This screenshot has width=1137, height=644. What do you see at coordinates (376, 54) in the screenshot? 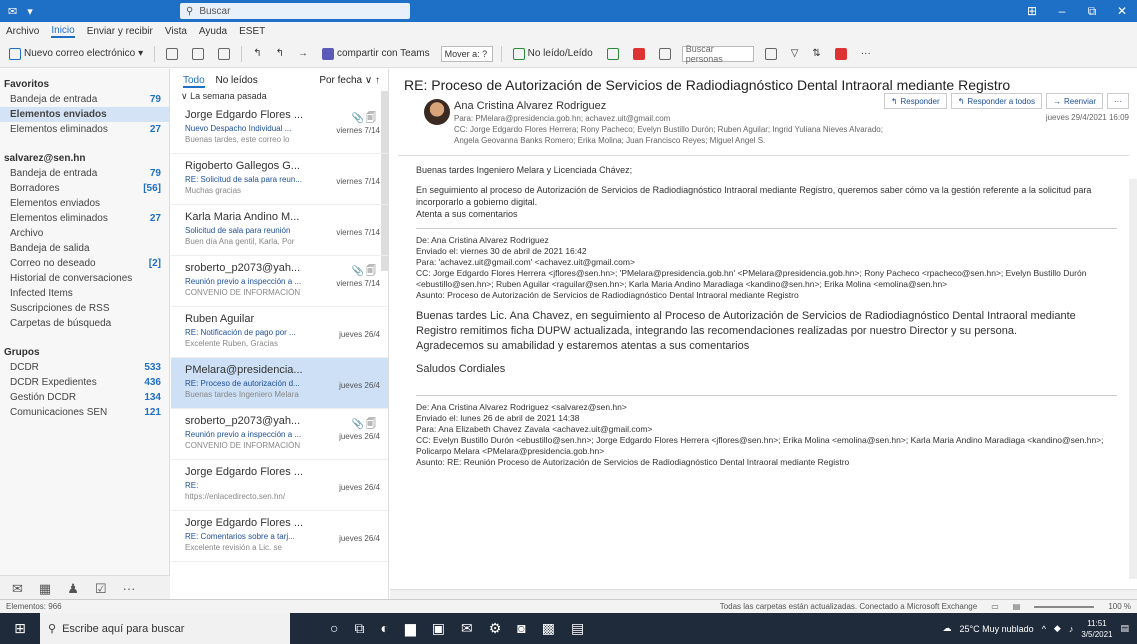
I see `share-teams-button: compartir con Teams` at bounding box center [376, 54].